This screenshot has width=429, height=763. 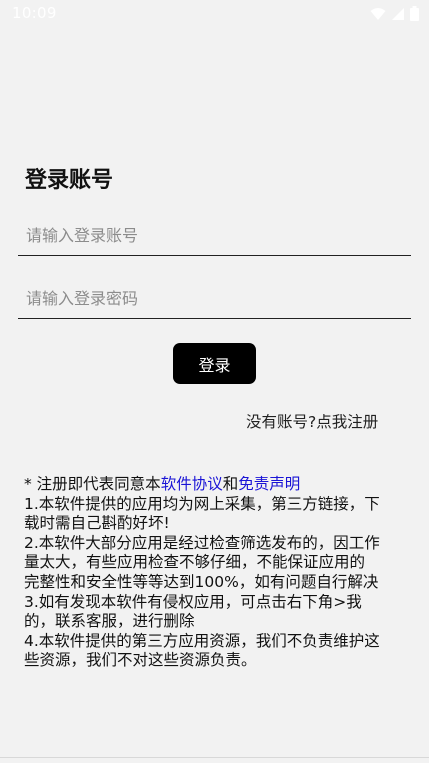 I want to click on register-link: 没有账号?点我注册, so click(x=312, y=421).